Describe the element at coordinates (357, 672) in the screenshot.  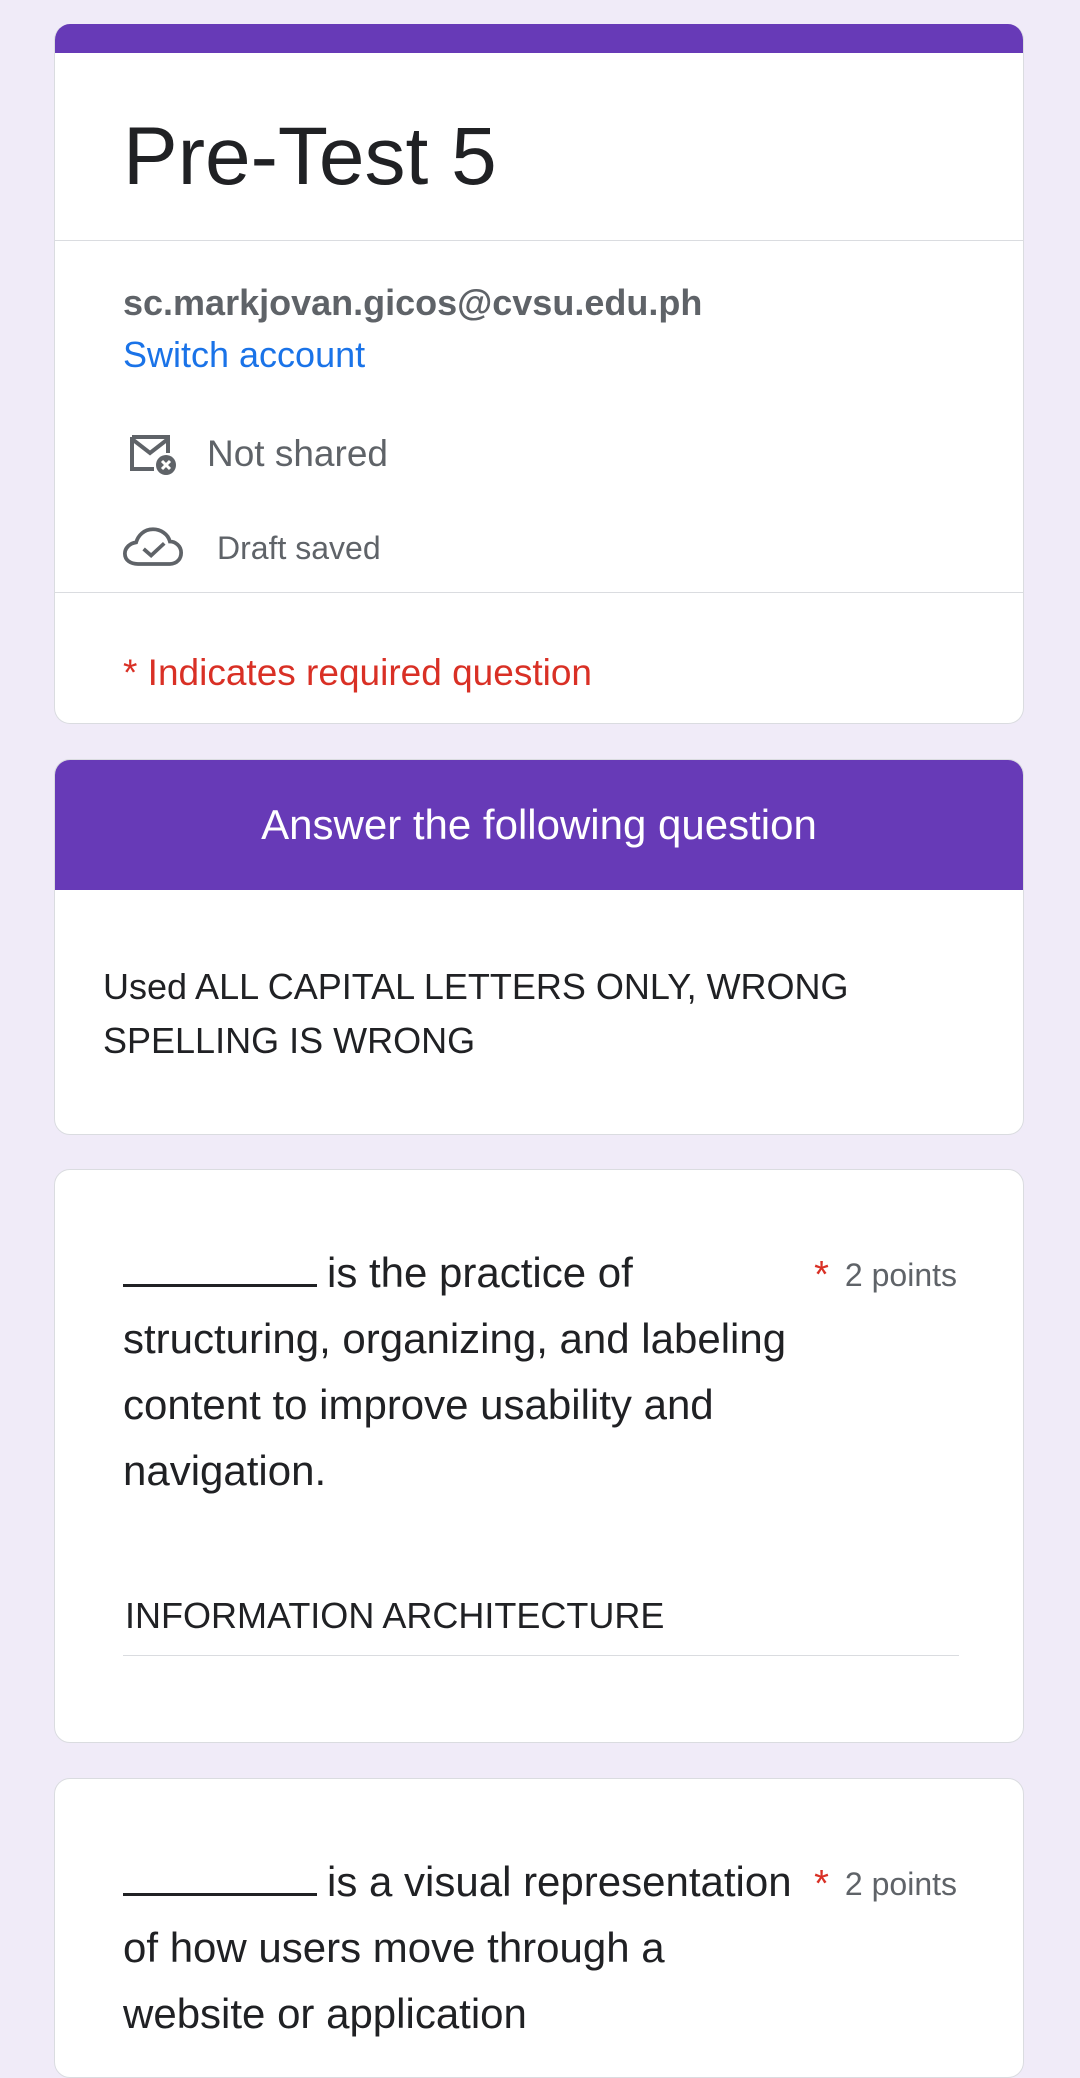
I see `required-question-note: * Indicates required question` at that location.